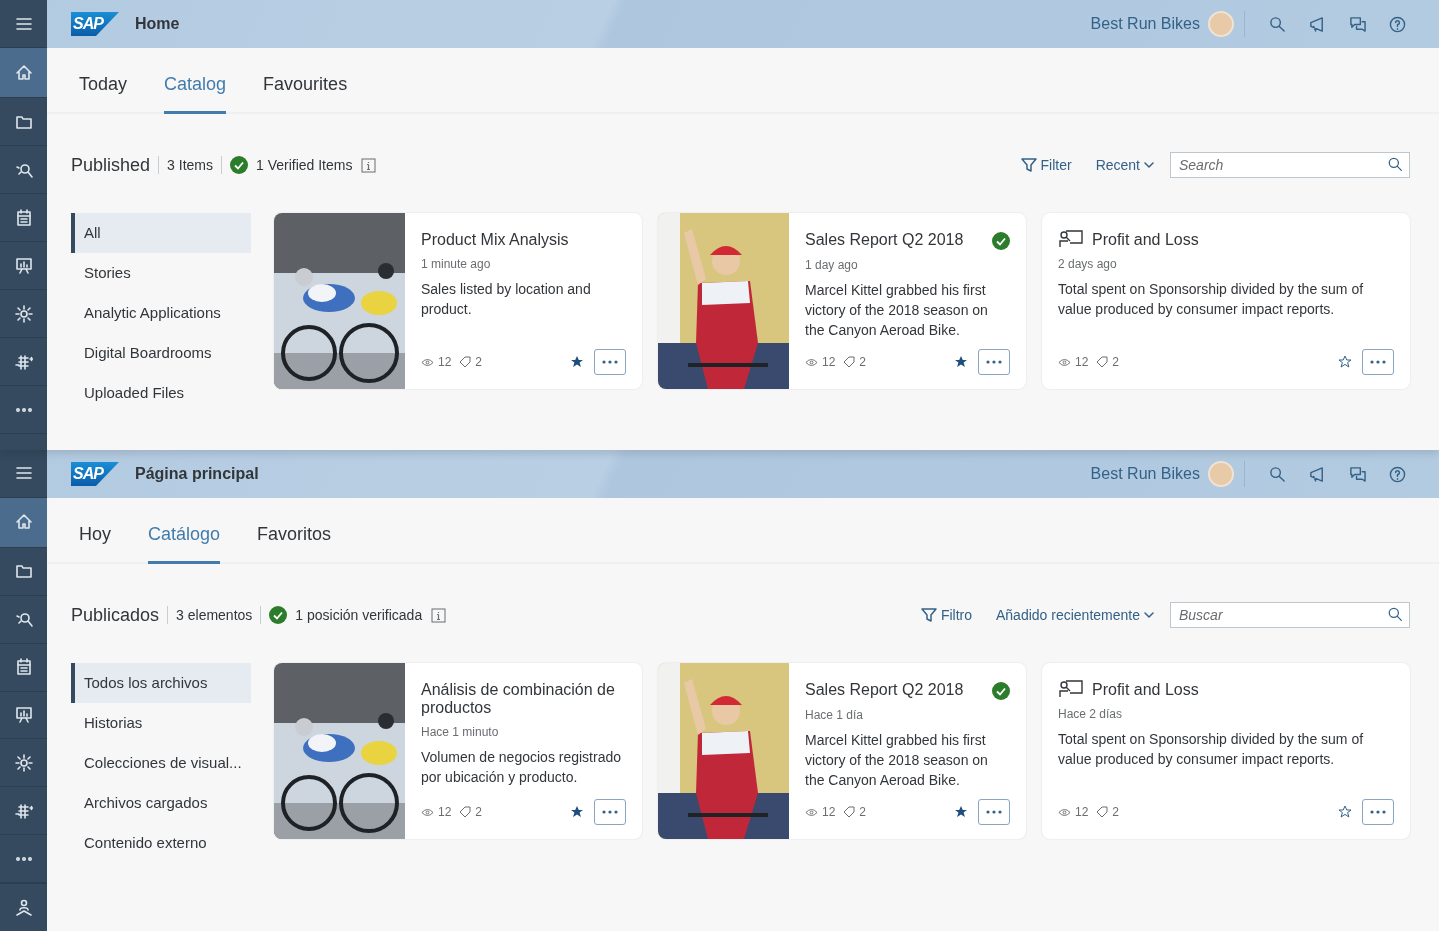 The image size is (1439, 931). I want to click on sidebar-item: Todos los archivos, so click(161, 683).